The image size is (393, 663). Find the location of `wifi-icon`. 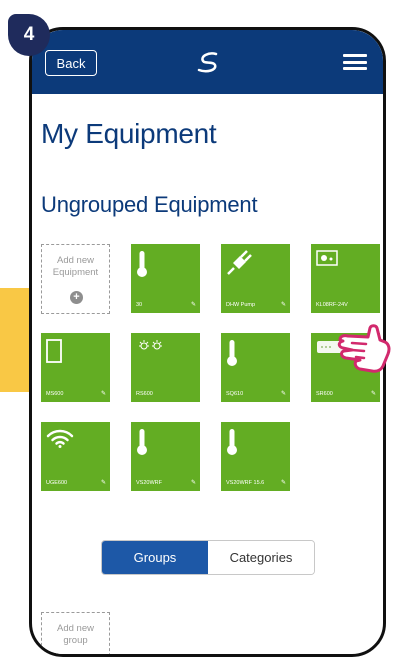

wifi-icon is located at coordinates (60, 438).